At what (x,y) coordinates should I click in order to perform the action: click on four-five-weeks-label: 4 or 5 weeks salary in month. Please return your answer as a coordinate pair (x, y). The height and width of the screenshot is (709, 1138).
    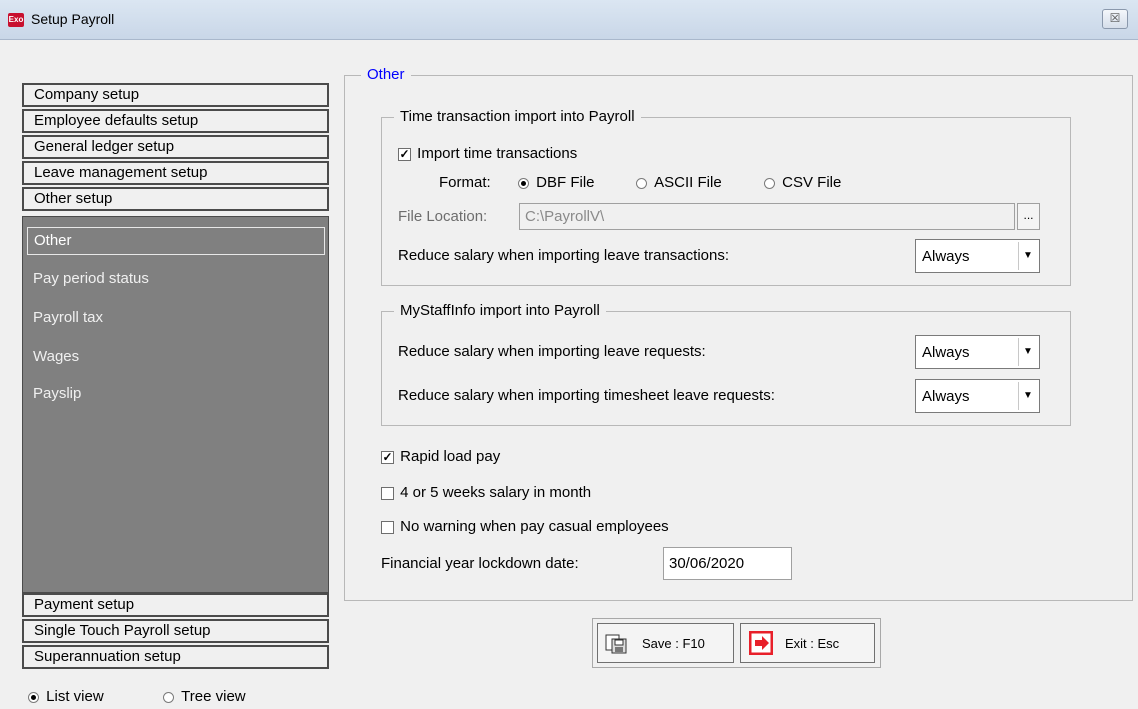
    Looking at the image, I should click on (496, 492).